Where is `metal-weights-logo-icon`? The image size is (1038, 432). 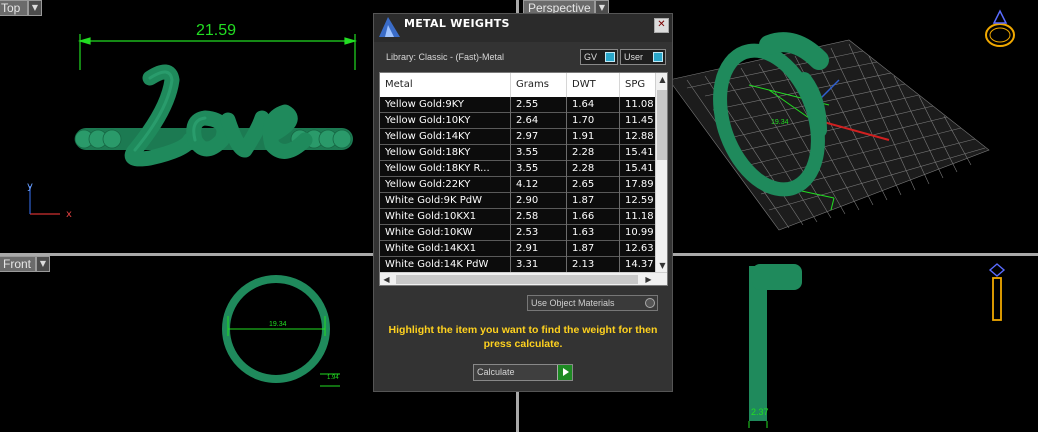
metal-weights-logo-icon is located at coordinates (389, 27).